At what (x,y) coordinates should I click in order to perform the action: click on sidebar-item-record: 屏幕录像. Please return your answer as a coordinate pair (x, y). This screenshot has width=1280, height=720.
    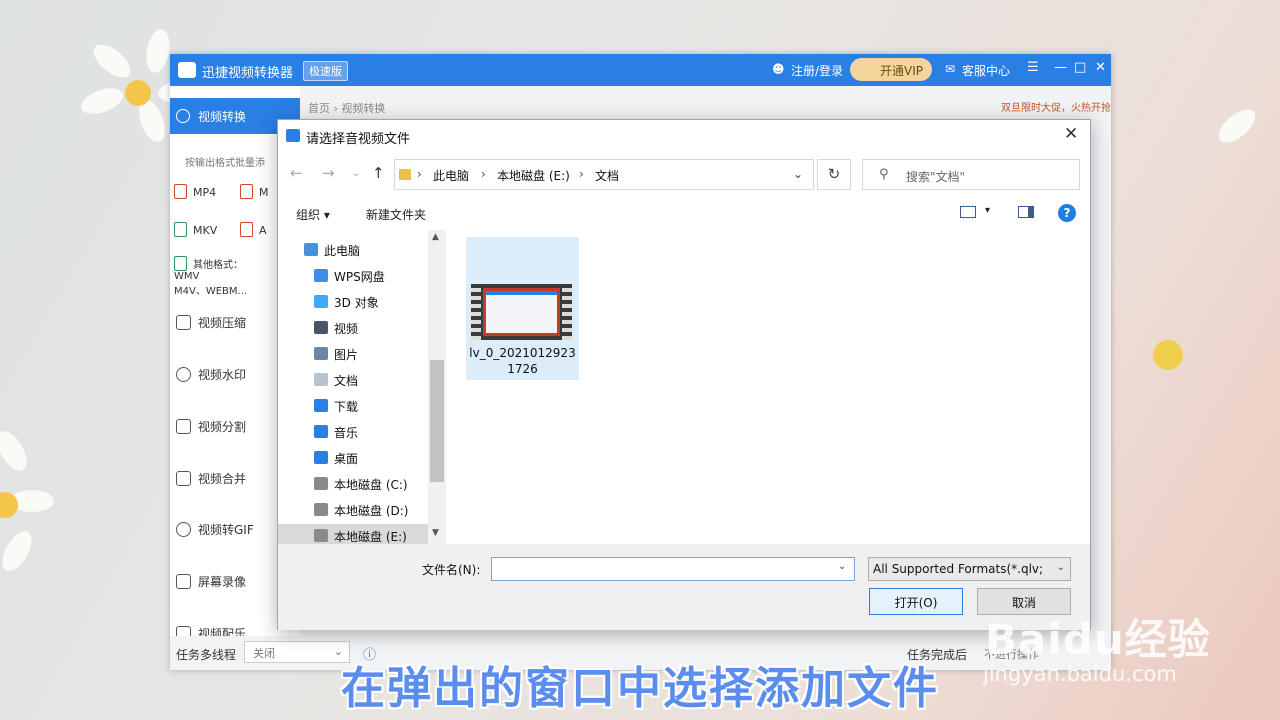
    Looking at the image, I should click on (211, 581).